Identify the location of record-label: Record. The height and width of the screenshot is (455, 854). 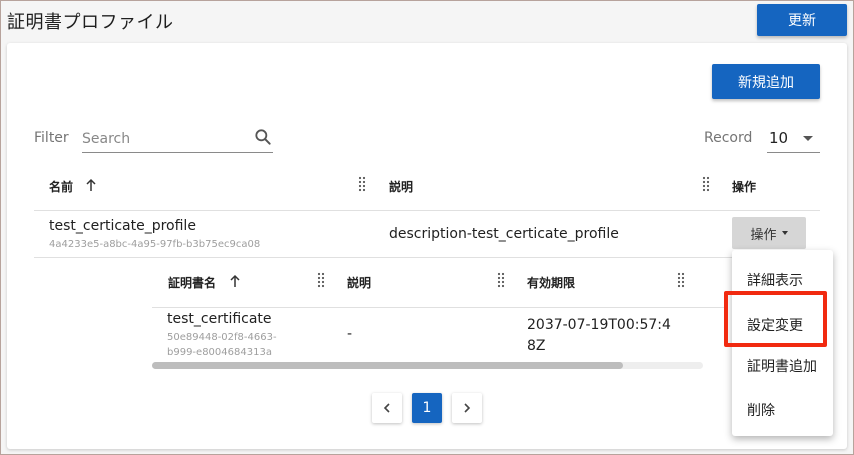
(728, 138).